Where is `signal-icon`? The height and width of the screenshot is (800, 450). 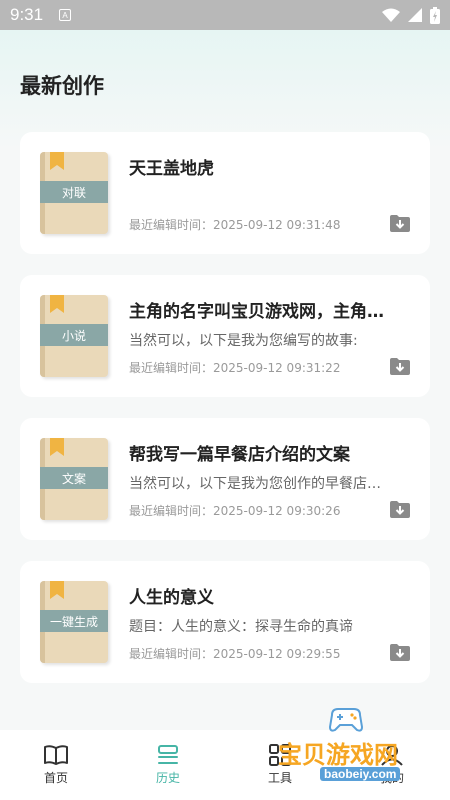 signal-icon is located at coordinates (415, 15).